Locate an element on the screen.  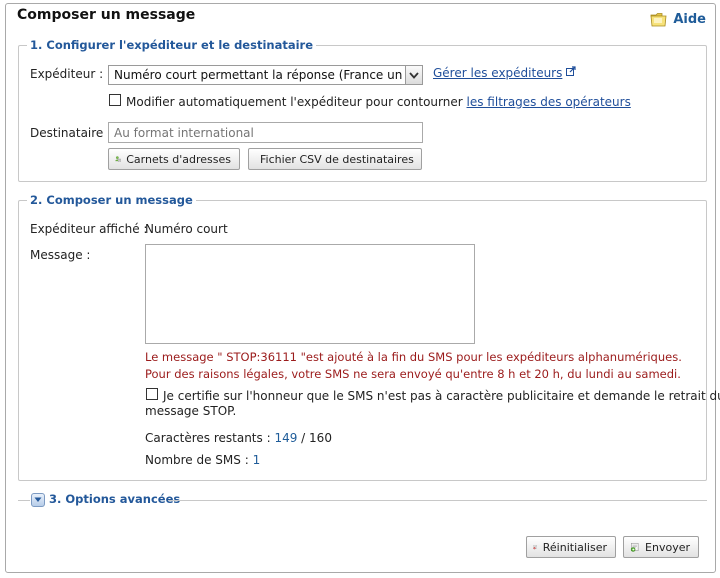
csv-recipients-label: Fichier CSV de destinataires is located at coordinates (337, 159).